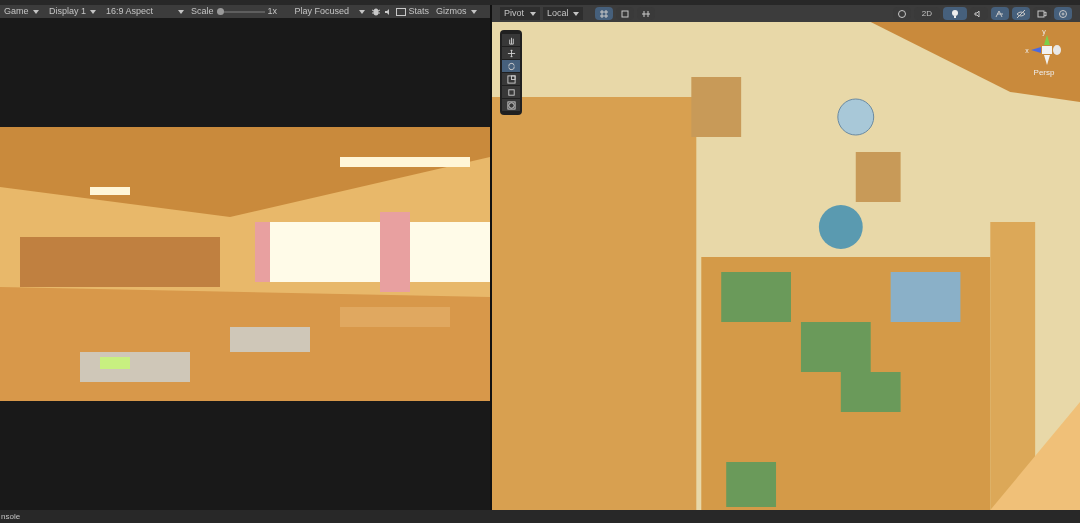  What do you see at coordinates (202, 11) in the screenshot?
I see `scale-label: Scale` at bounding box center [202, 11].